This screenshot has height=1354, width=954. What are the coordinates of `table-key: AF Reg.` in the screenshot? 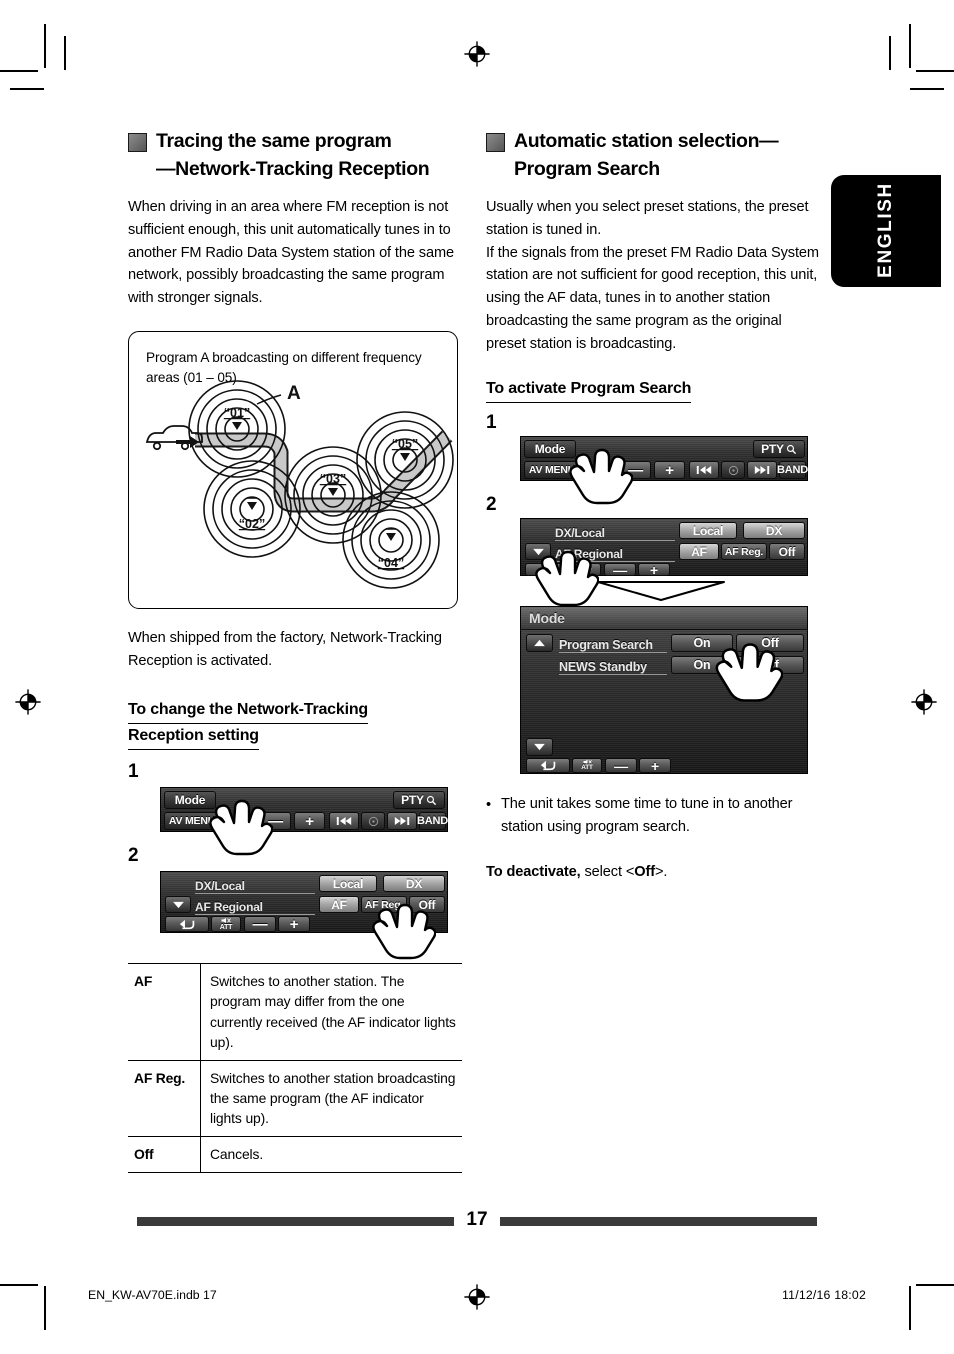 It's located at (164, 1098).